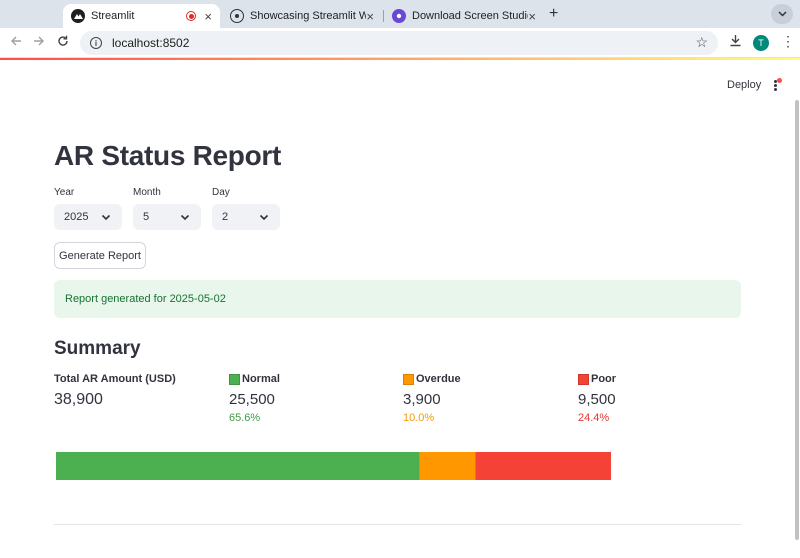  Describe the element at coordinates (151, 43) in the screenshot. I see `url-text: localhost:8502` at that location.